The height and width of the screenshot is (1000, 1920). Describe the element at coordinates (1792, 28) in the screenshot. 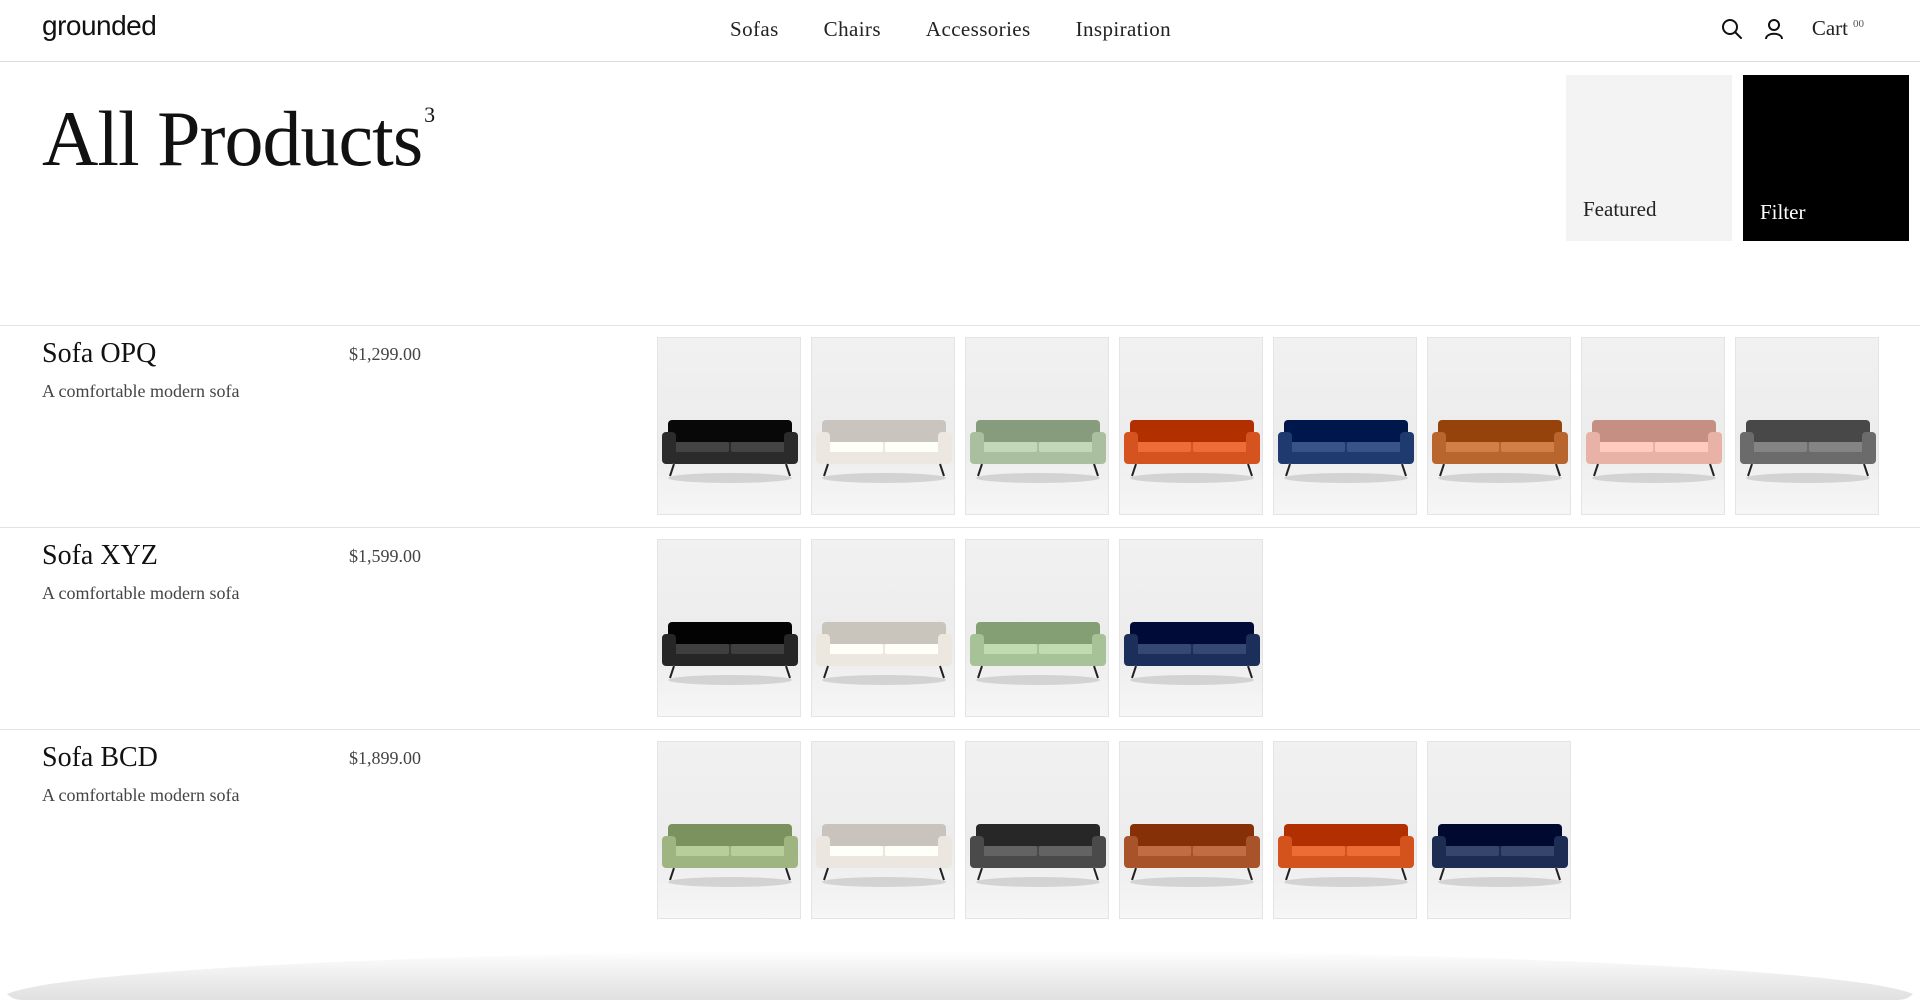

I see `header-actions: Cart 00` at that location.